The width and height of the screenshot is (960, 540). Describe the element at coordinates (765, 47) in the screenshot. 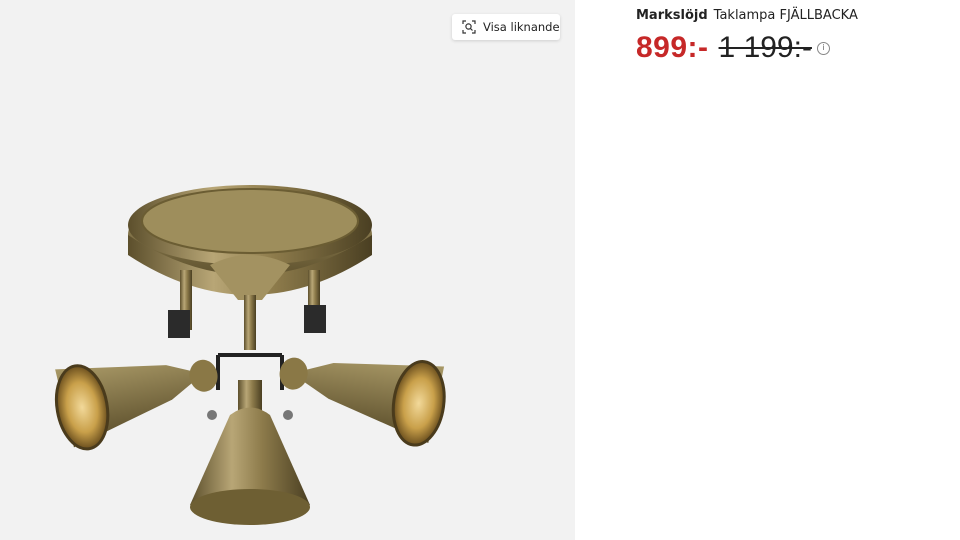

I see `original-price: 1 199:-` at that location.